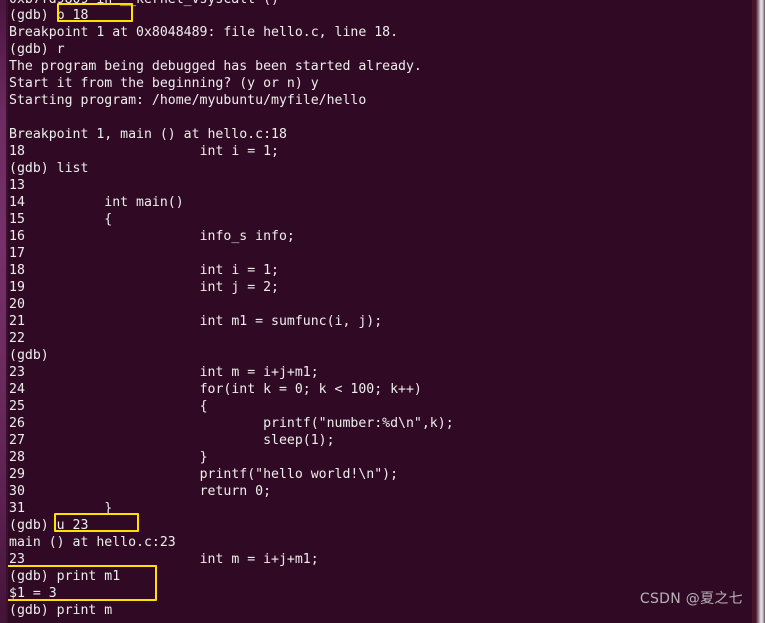 The height and width of the screenshot is (623, 765). What do you see at coordinates (7, 311) in the screenshot?
I see `window-left-edge-inner` at bounding box center [7, 311].